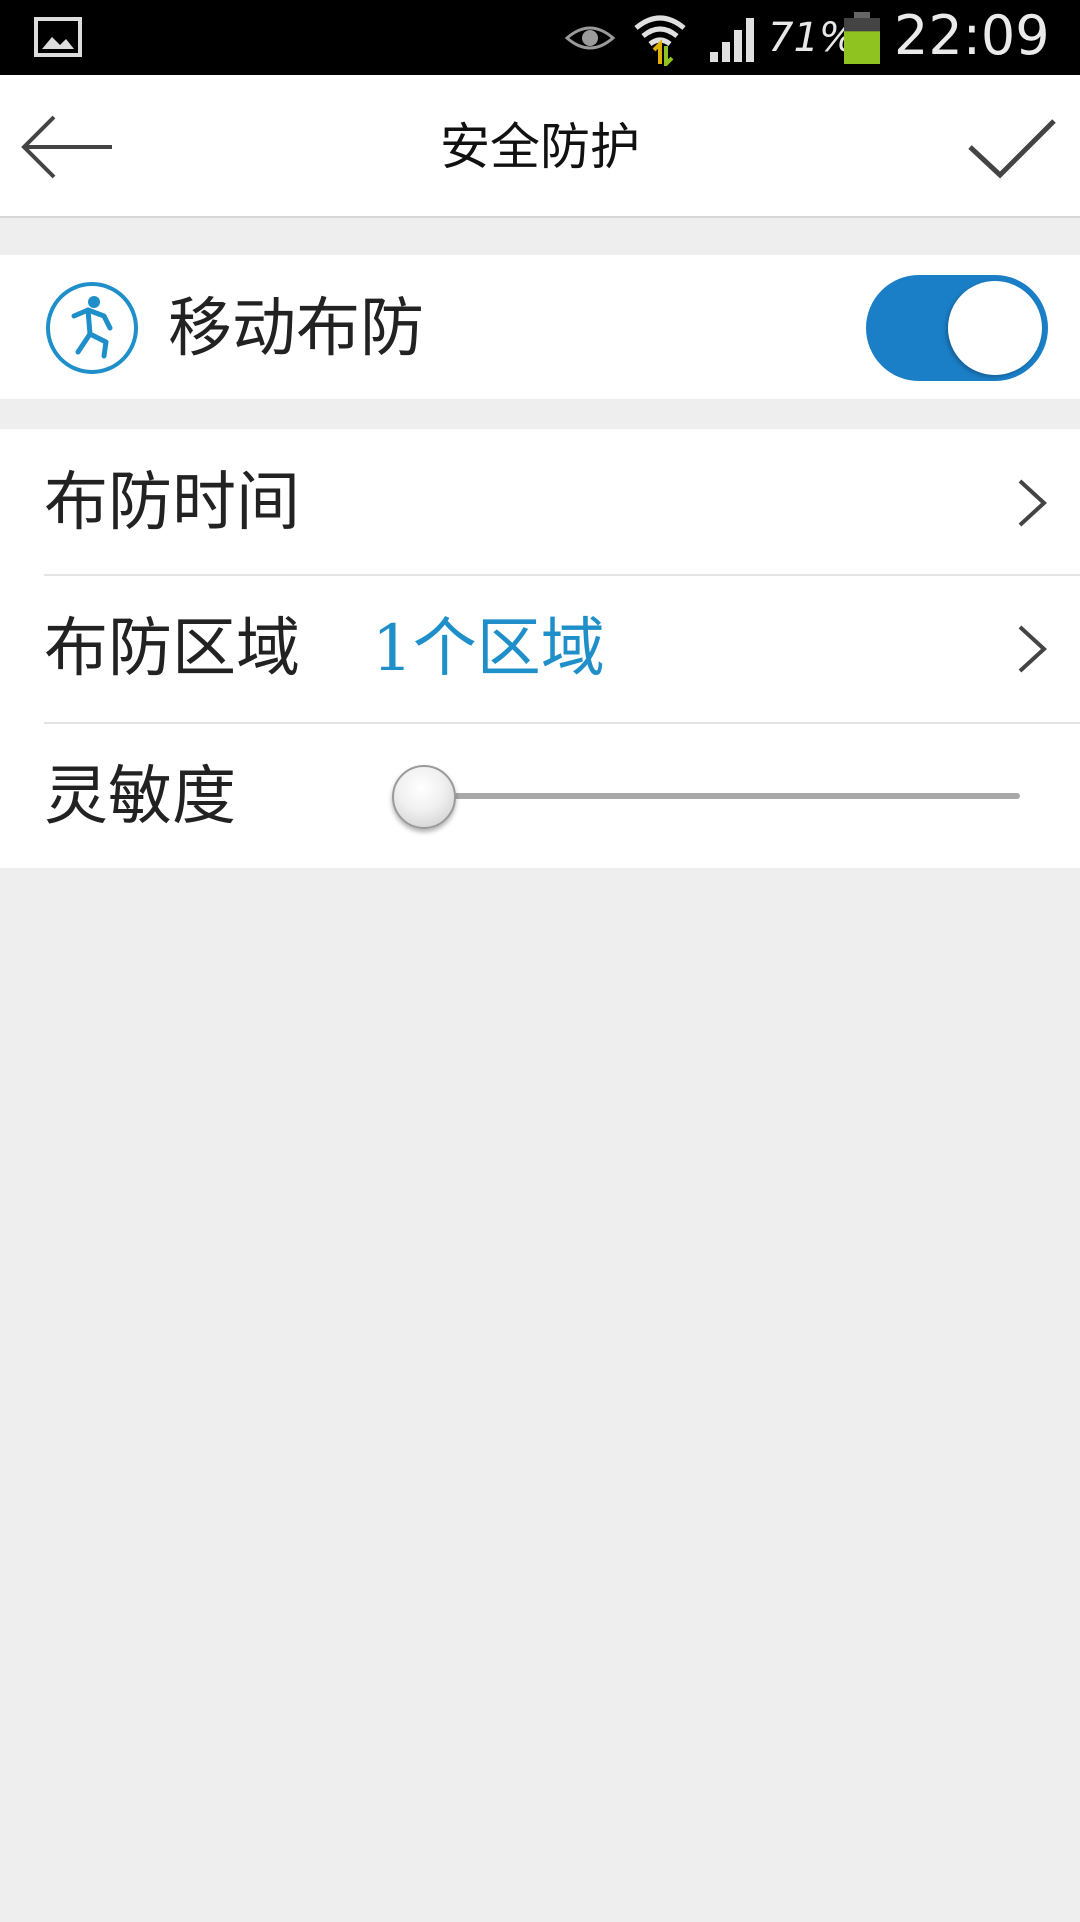  I want to click on signal-icon, so click(732, 40).